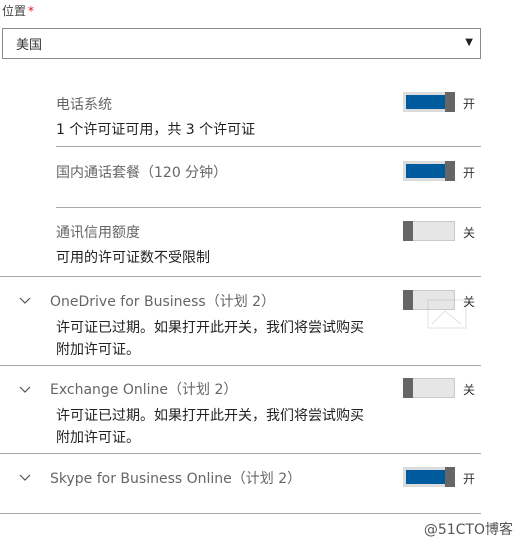  Describe the element at coordinates (142, 173) in the screenshot. I see `service-title-domestic-calling: 国内通话套餐（120 分钟）` at that location.